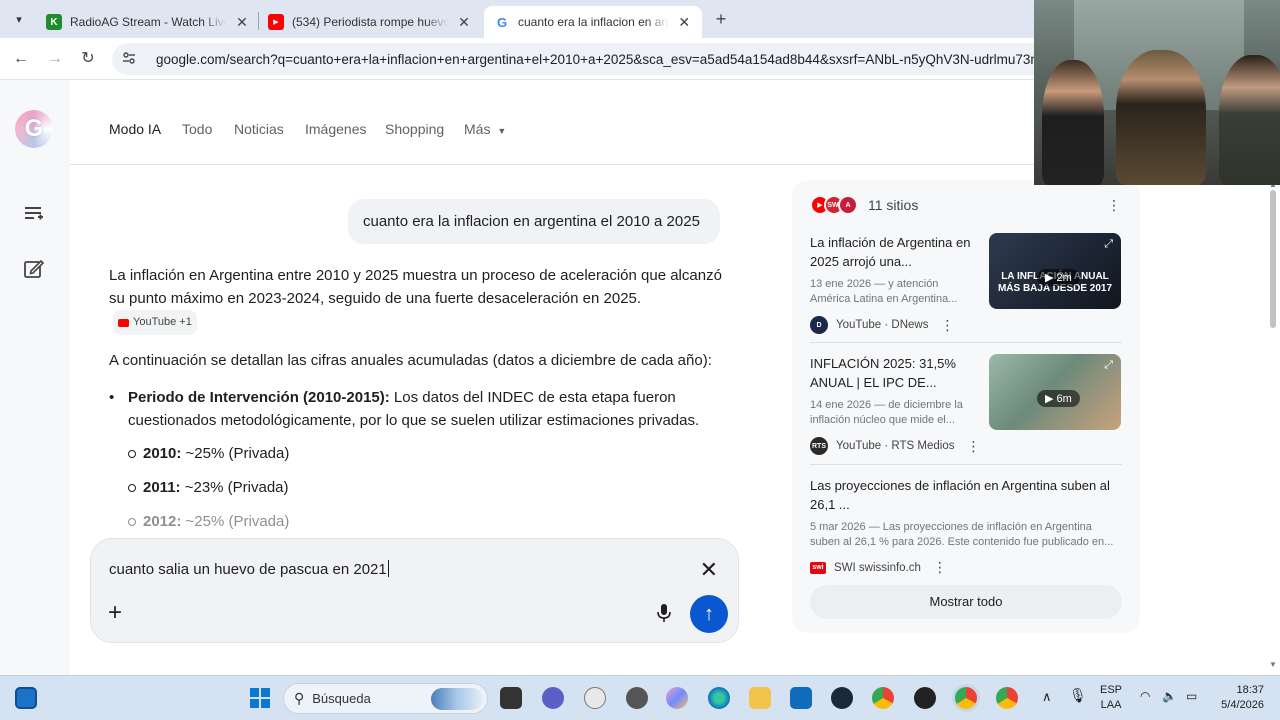 Image resolution: width=1280 pixels, height=720 pixels. Describe the element at coordinates (842, 698) in the screenshot. I see `steam-icon` at that location.